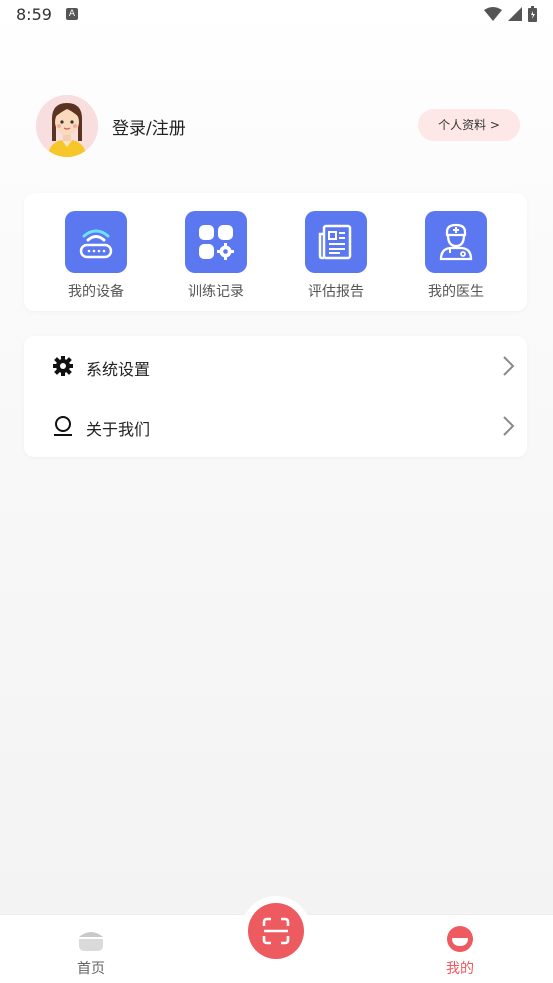 The width and height of the screenshot is (553, 983). What do you see at coordinates (96, 292) in the screenshot?
I see `grid-label: 我的设备` at bounding box center [96, 292].